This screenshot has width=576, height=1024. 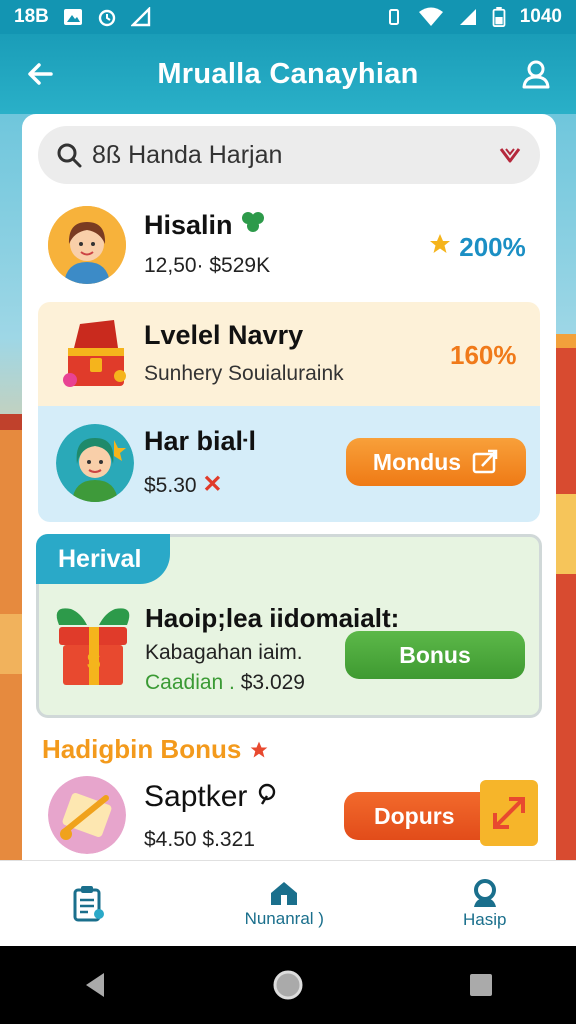 I want to click on battery-icon, so click(x=499, y=17).